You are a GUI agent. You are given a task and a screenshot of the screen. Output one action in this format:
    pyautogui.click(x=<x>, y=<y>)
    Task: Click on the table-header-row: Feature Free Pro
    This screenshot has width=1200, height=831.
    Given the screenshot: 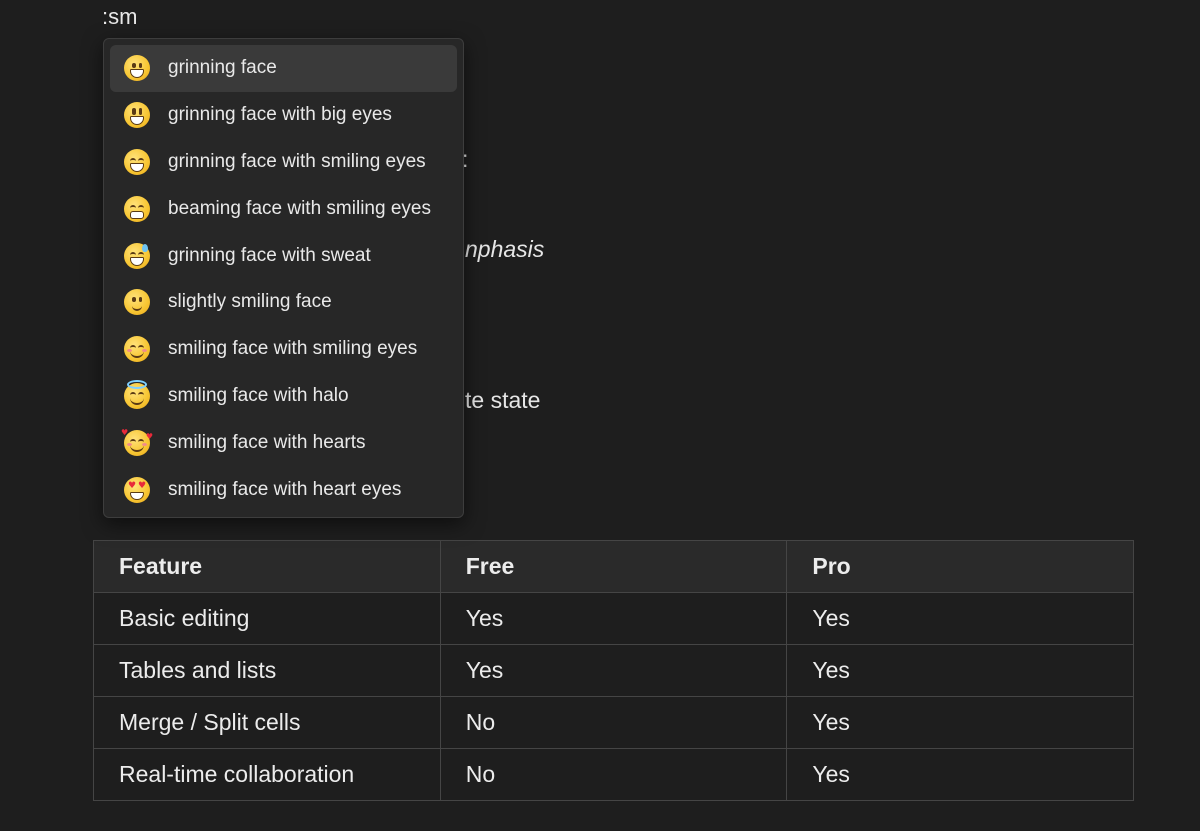 What is the action you would take?
    pyautogui.click(x=613, y=566)
    